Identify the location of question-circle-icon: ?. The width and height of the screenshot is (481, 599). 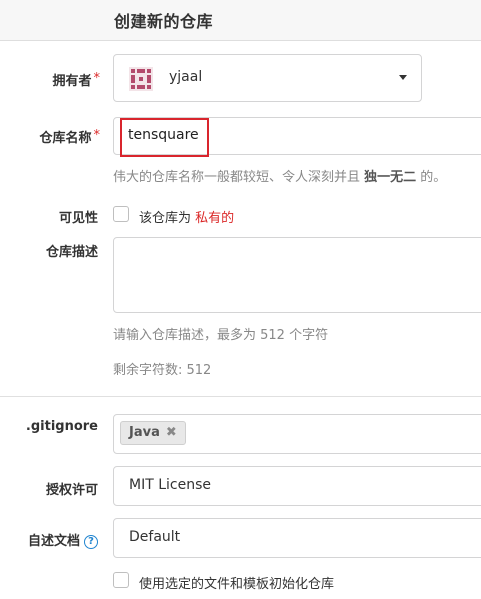
(91, 542).